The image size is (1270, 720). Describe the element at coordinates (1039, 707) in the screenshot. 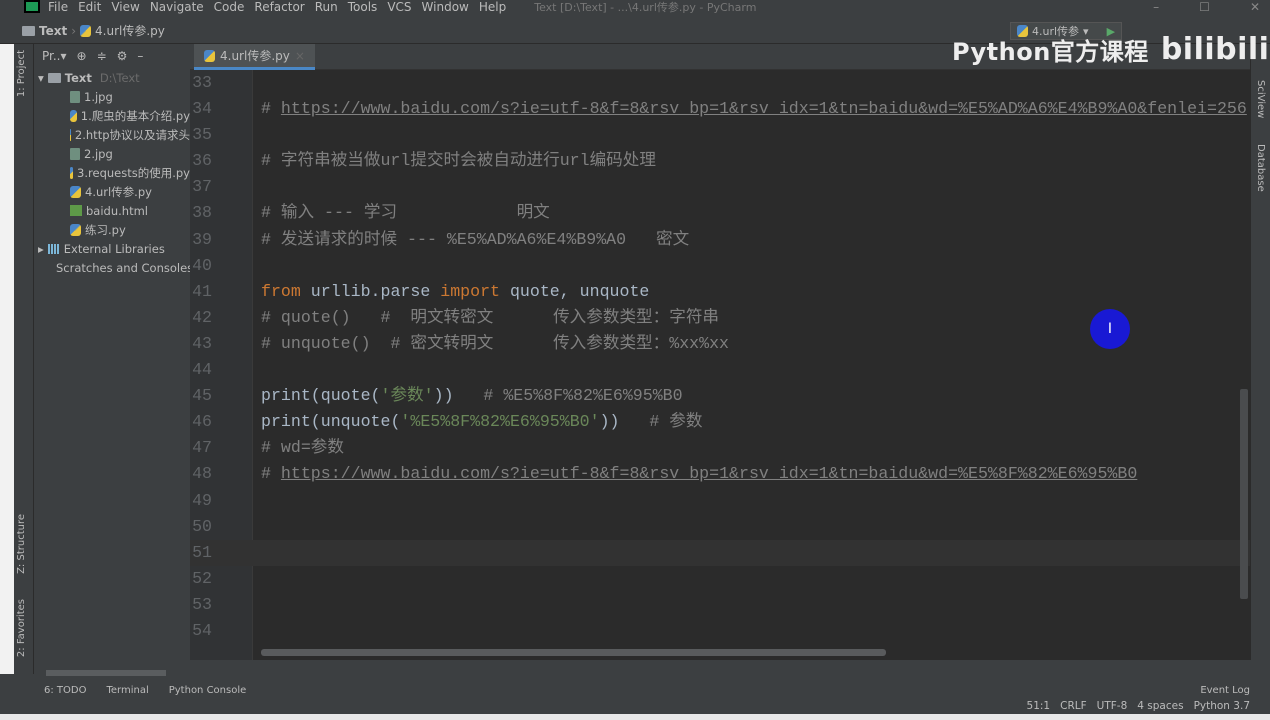

I see `cursor-position: 51:1` at that location.